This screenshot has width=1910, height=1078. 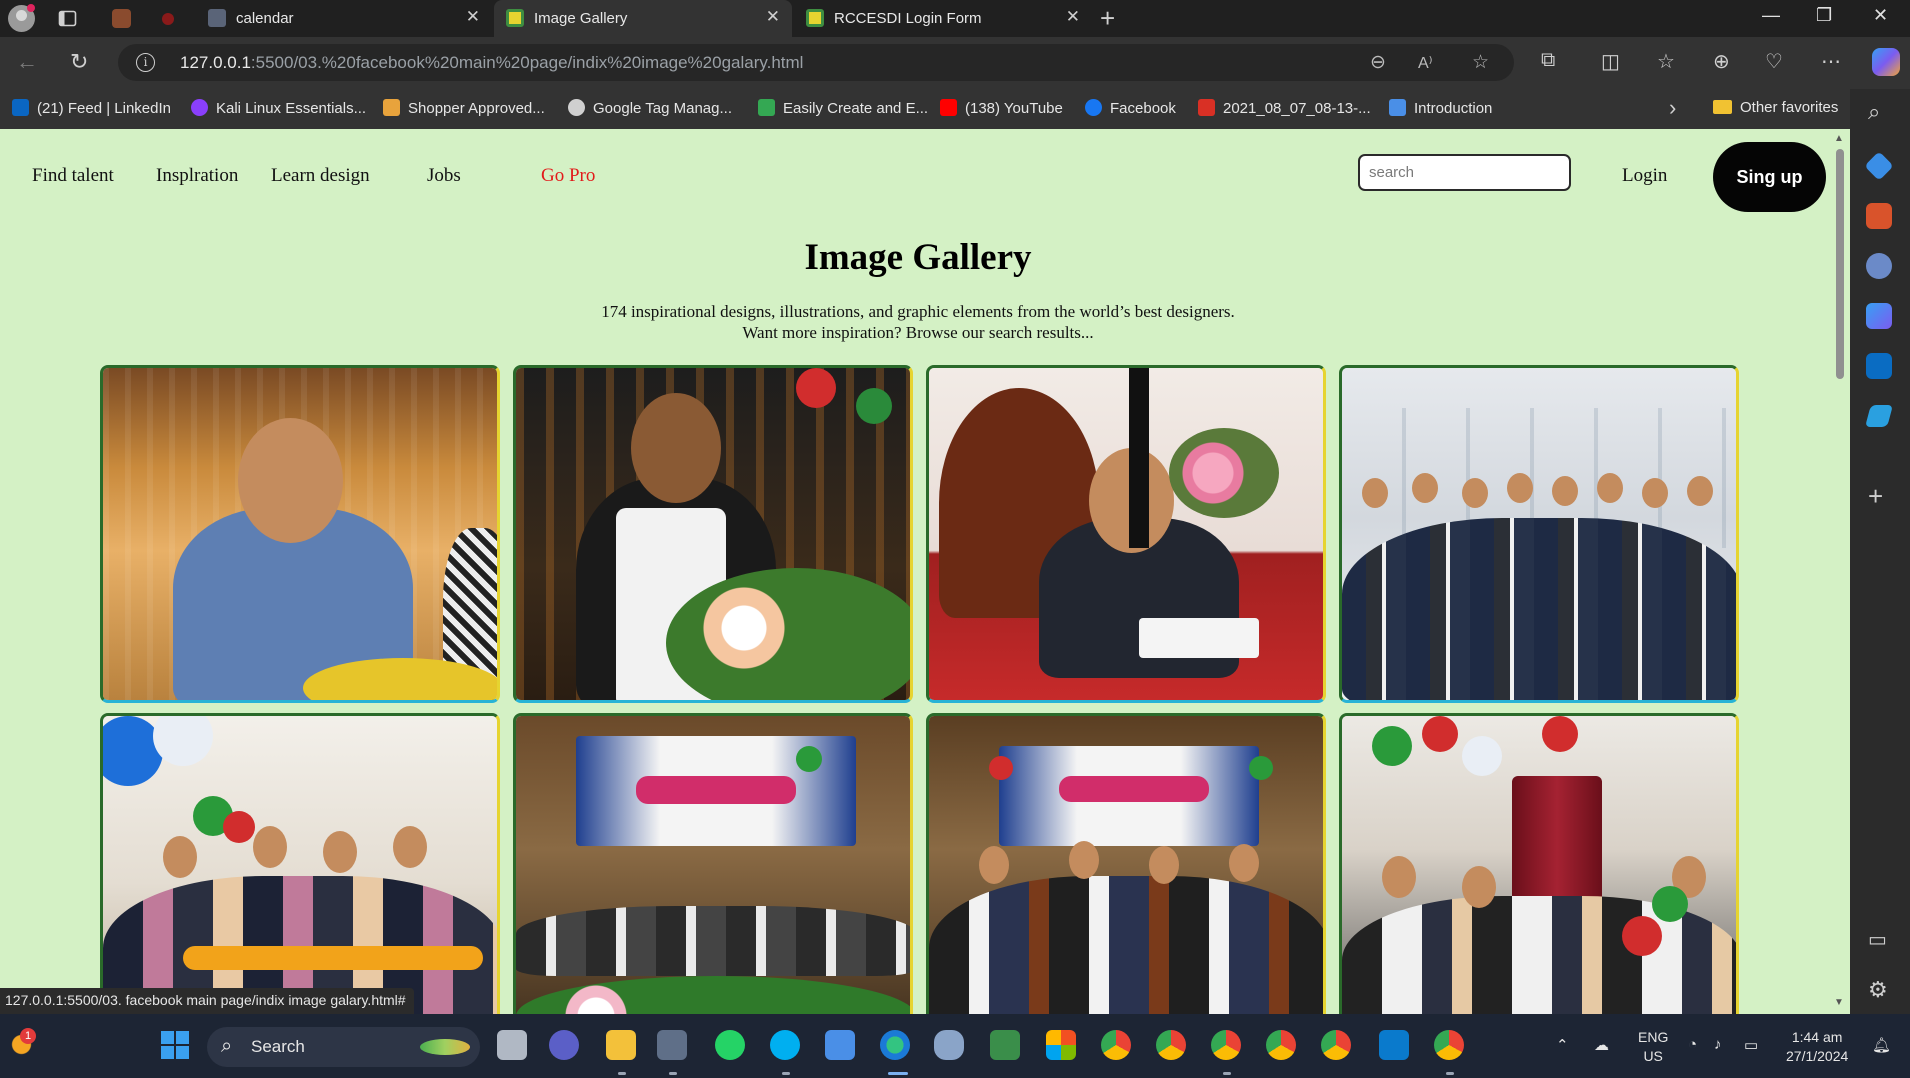 What do you see at coordinates (785, 1045) in the screenshot?
I see `skype-icon` at bounding box center [785, 1045].